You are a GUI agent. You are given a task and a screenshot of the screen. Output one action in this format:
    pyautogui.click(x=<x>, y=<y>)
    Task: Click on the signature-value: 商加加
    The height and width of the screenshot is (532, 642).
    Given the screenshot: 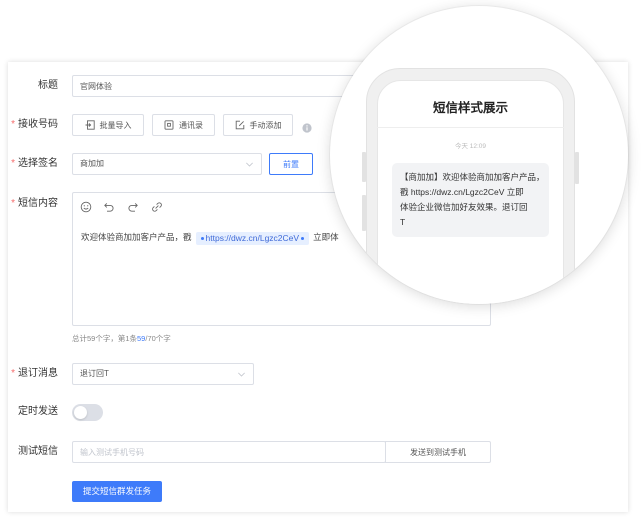 What is the action you would take?
    pyautogui.click(x=92, y=163)
    